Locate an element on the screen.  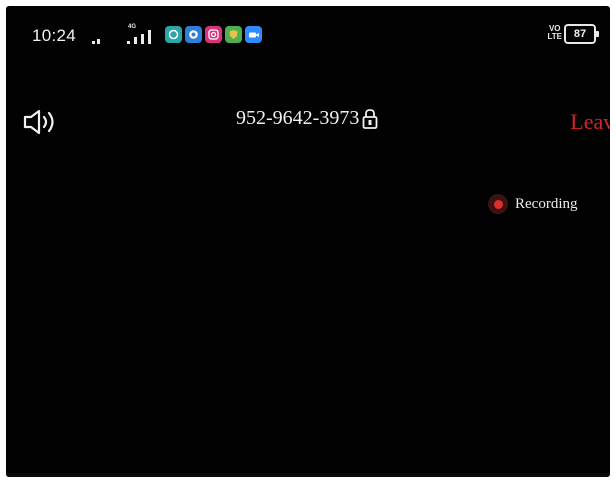
status-time: 10:24 is located at coordinates (54, 35).